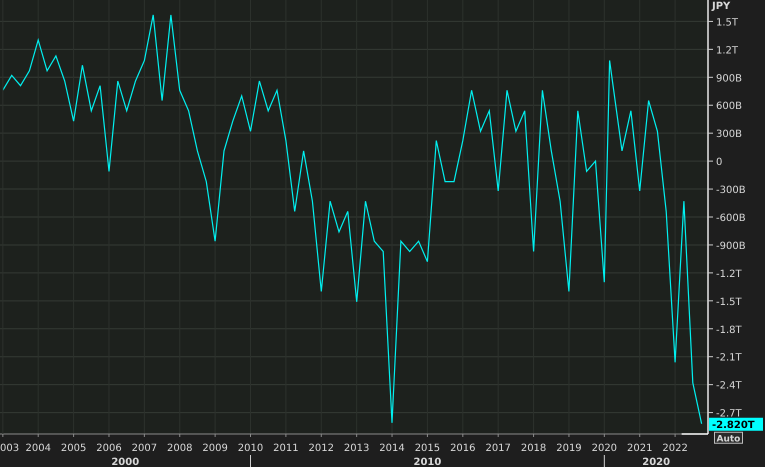 This screenshot has width=765, height=467. What do you see at coordinates (498, 448) in the screenshot?
I see `x-axis-label: 2017` at bounding box center [498, 448].